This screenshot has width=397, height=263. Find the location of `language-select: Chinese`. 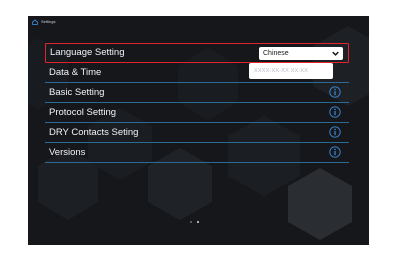

language-select: Chinese is located at coordinates (301, 53).